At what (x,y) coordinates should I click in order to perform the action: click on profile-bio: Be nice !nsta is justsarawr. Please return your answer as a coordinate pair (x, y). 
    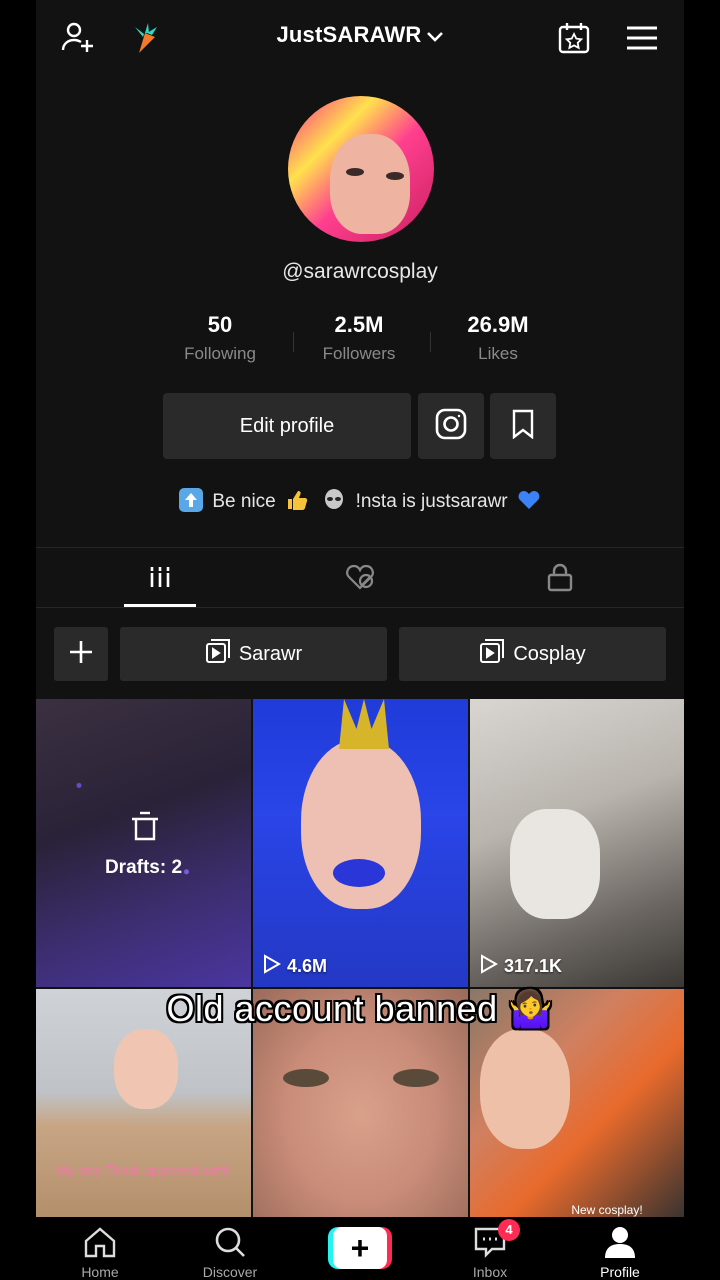
    Looking at the image, I should click on (360, 500).